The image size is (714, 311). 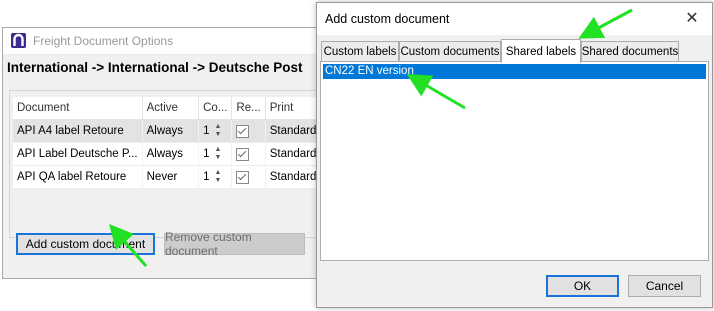 What do you see at coordinates (171, 108) in the screenshot?
I see `column-header-active: Active` at bounding box center [171, 108].